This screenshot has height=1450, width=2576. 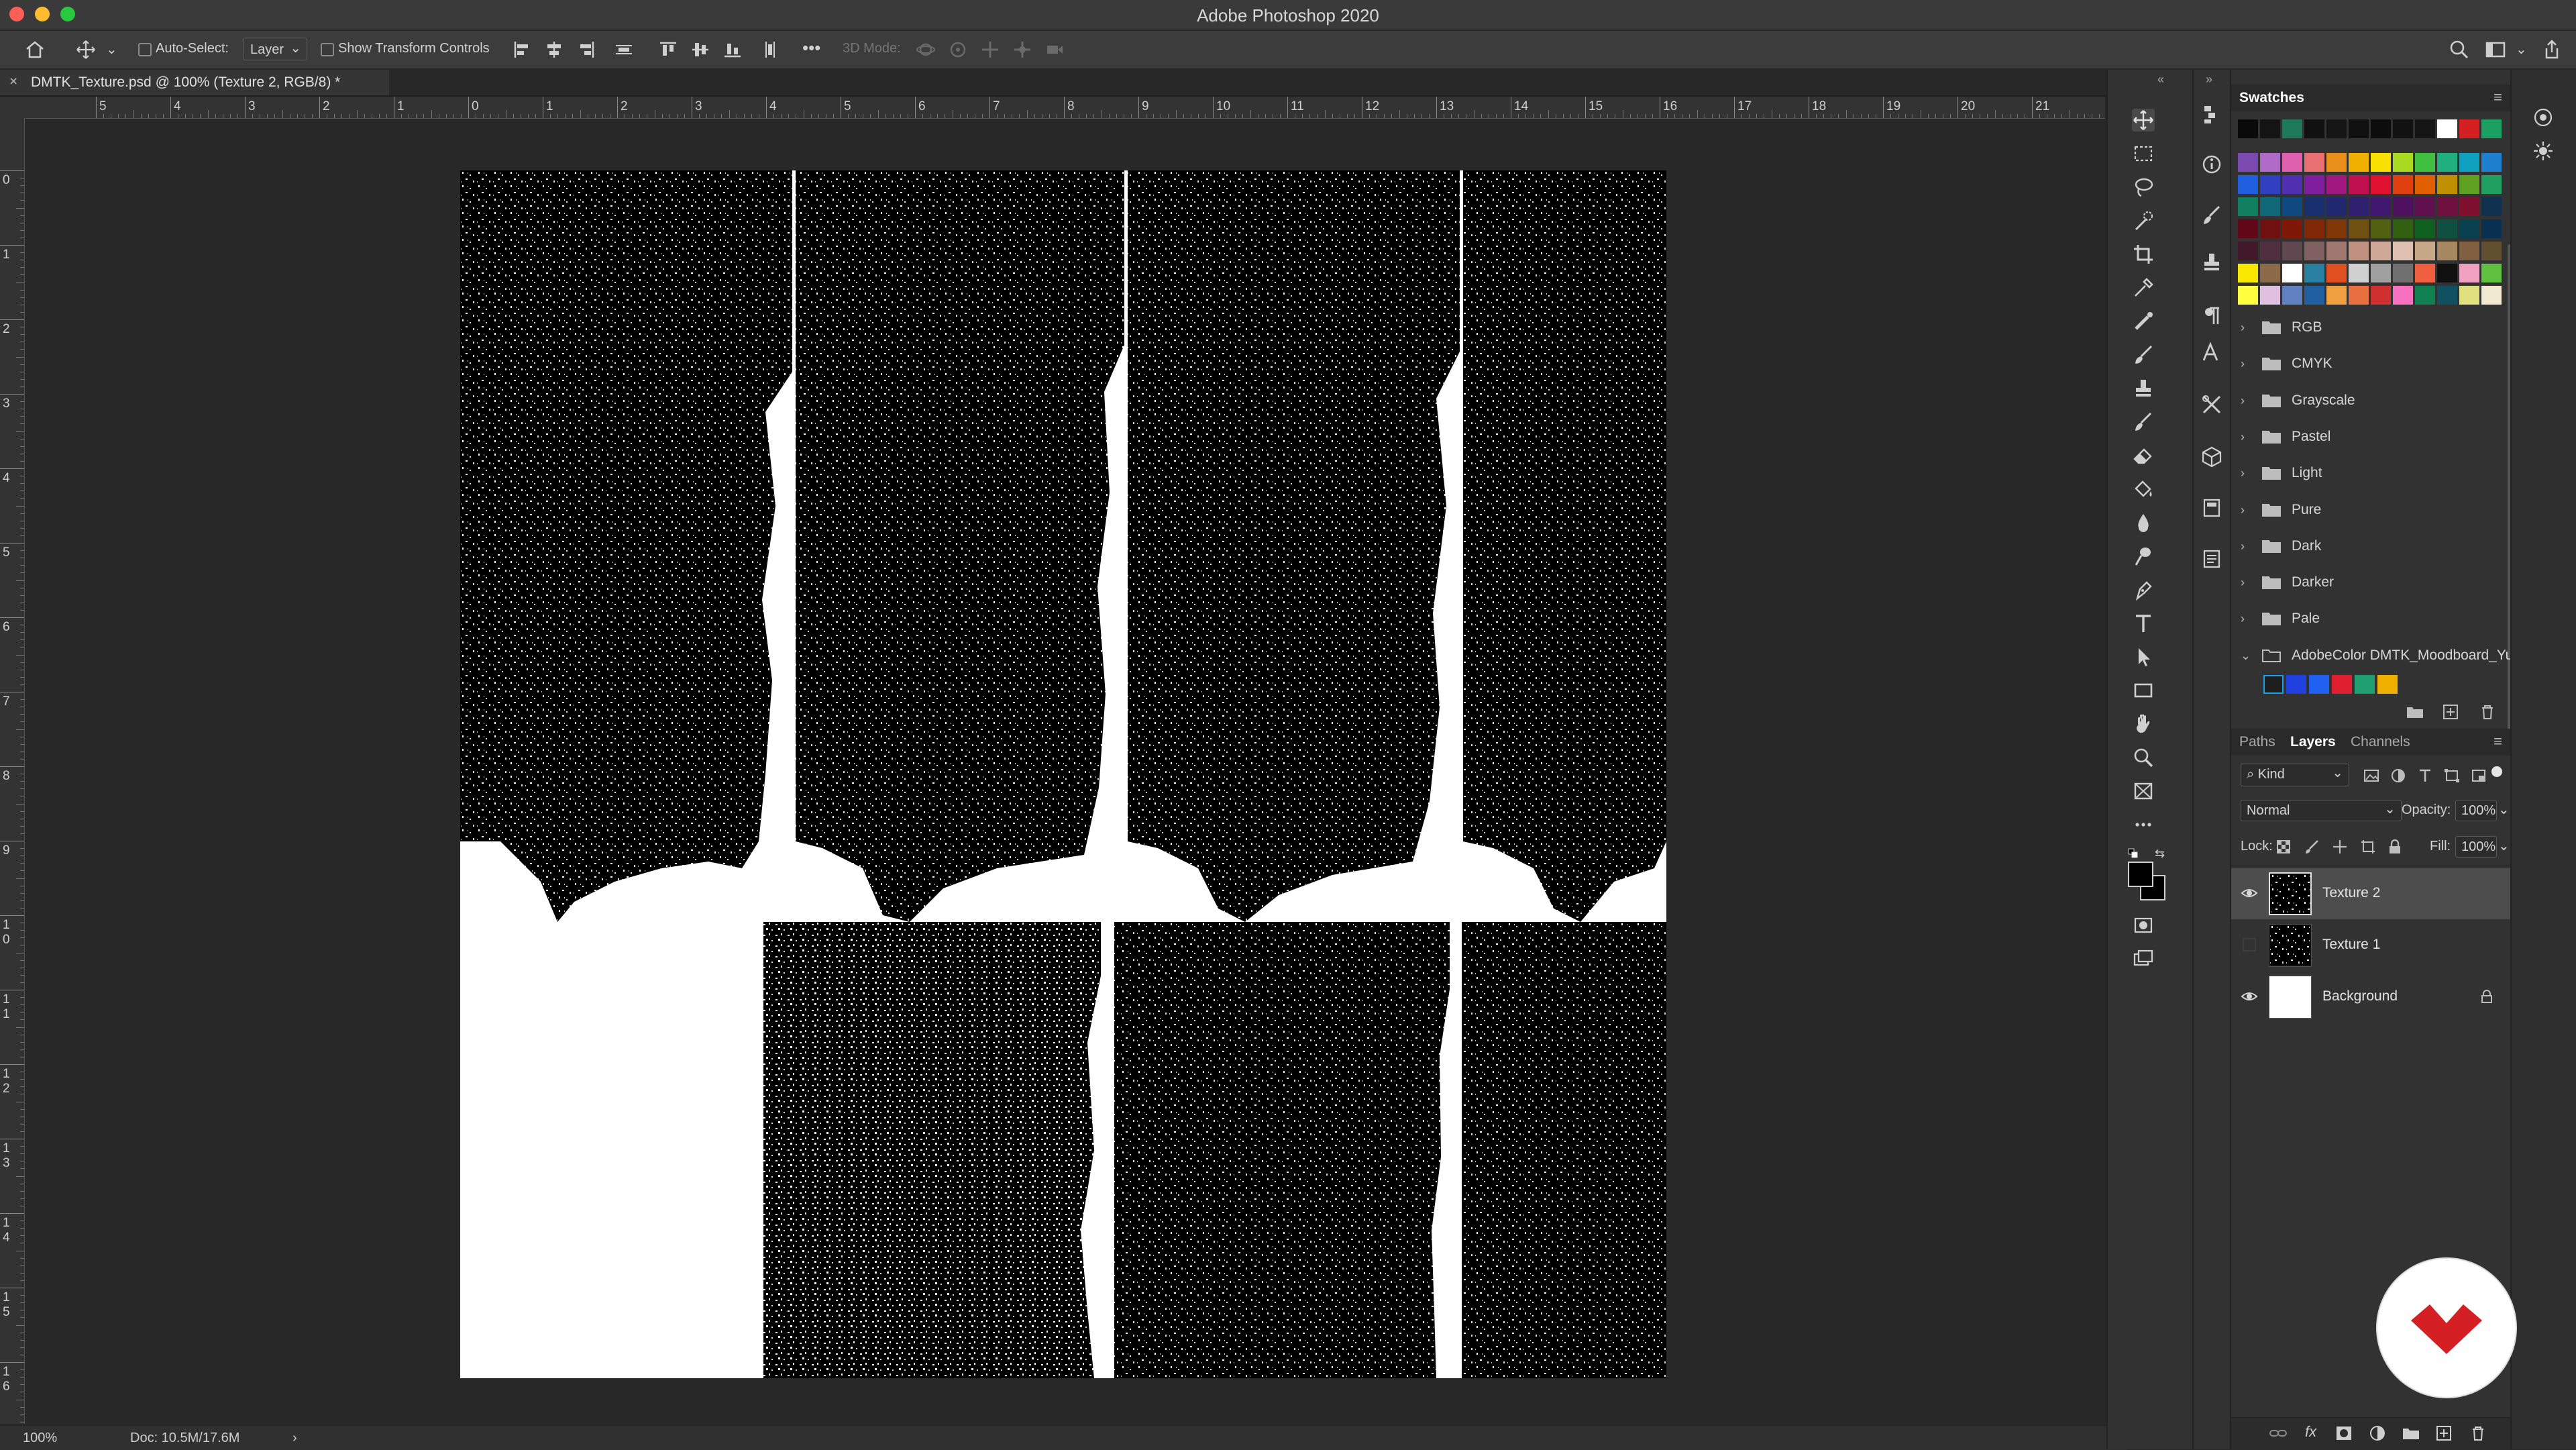 I want to click on history-brush-tool-icon, so click(x=2143, y=422).